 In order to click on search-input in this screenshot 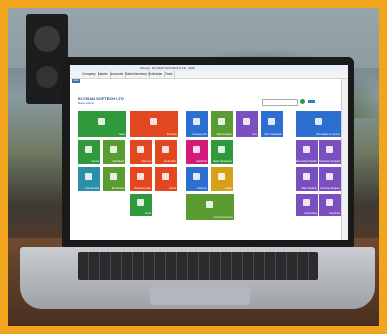, I will do `click(280, 102)`.